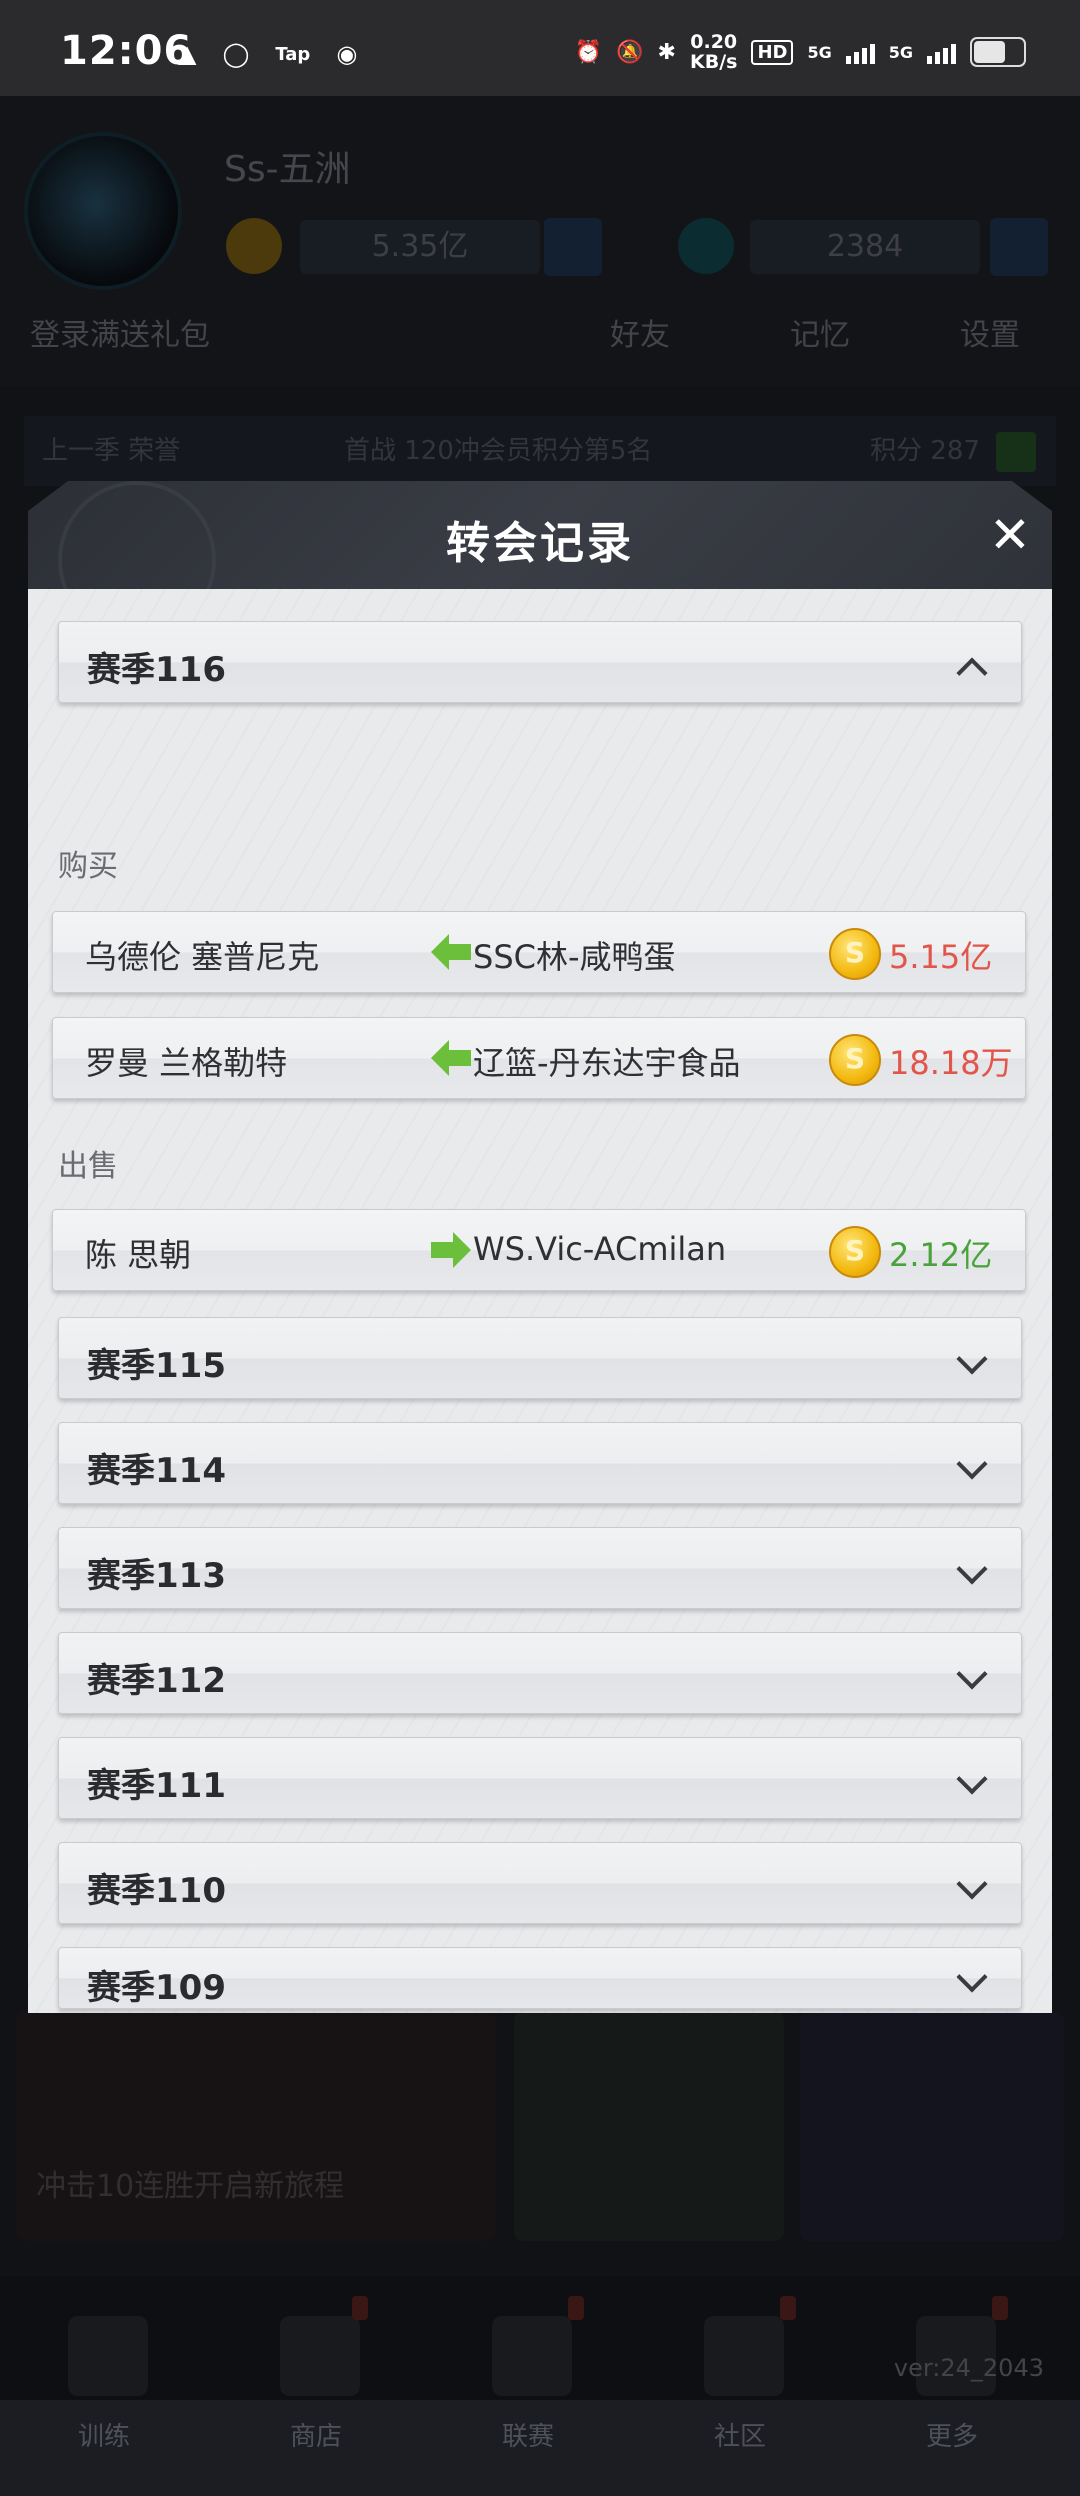 The width and height of the screenshot is (1080, 2496). Describe the element at coordinates (540, 1673) in the screenshot. I see `season-header-collapsed: 赛季112` at that location.